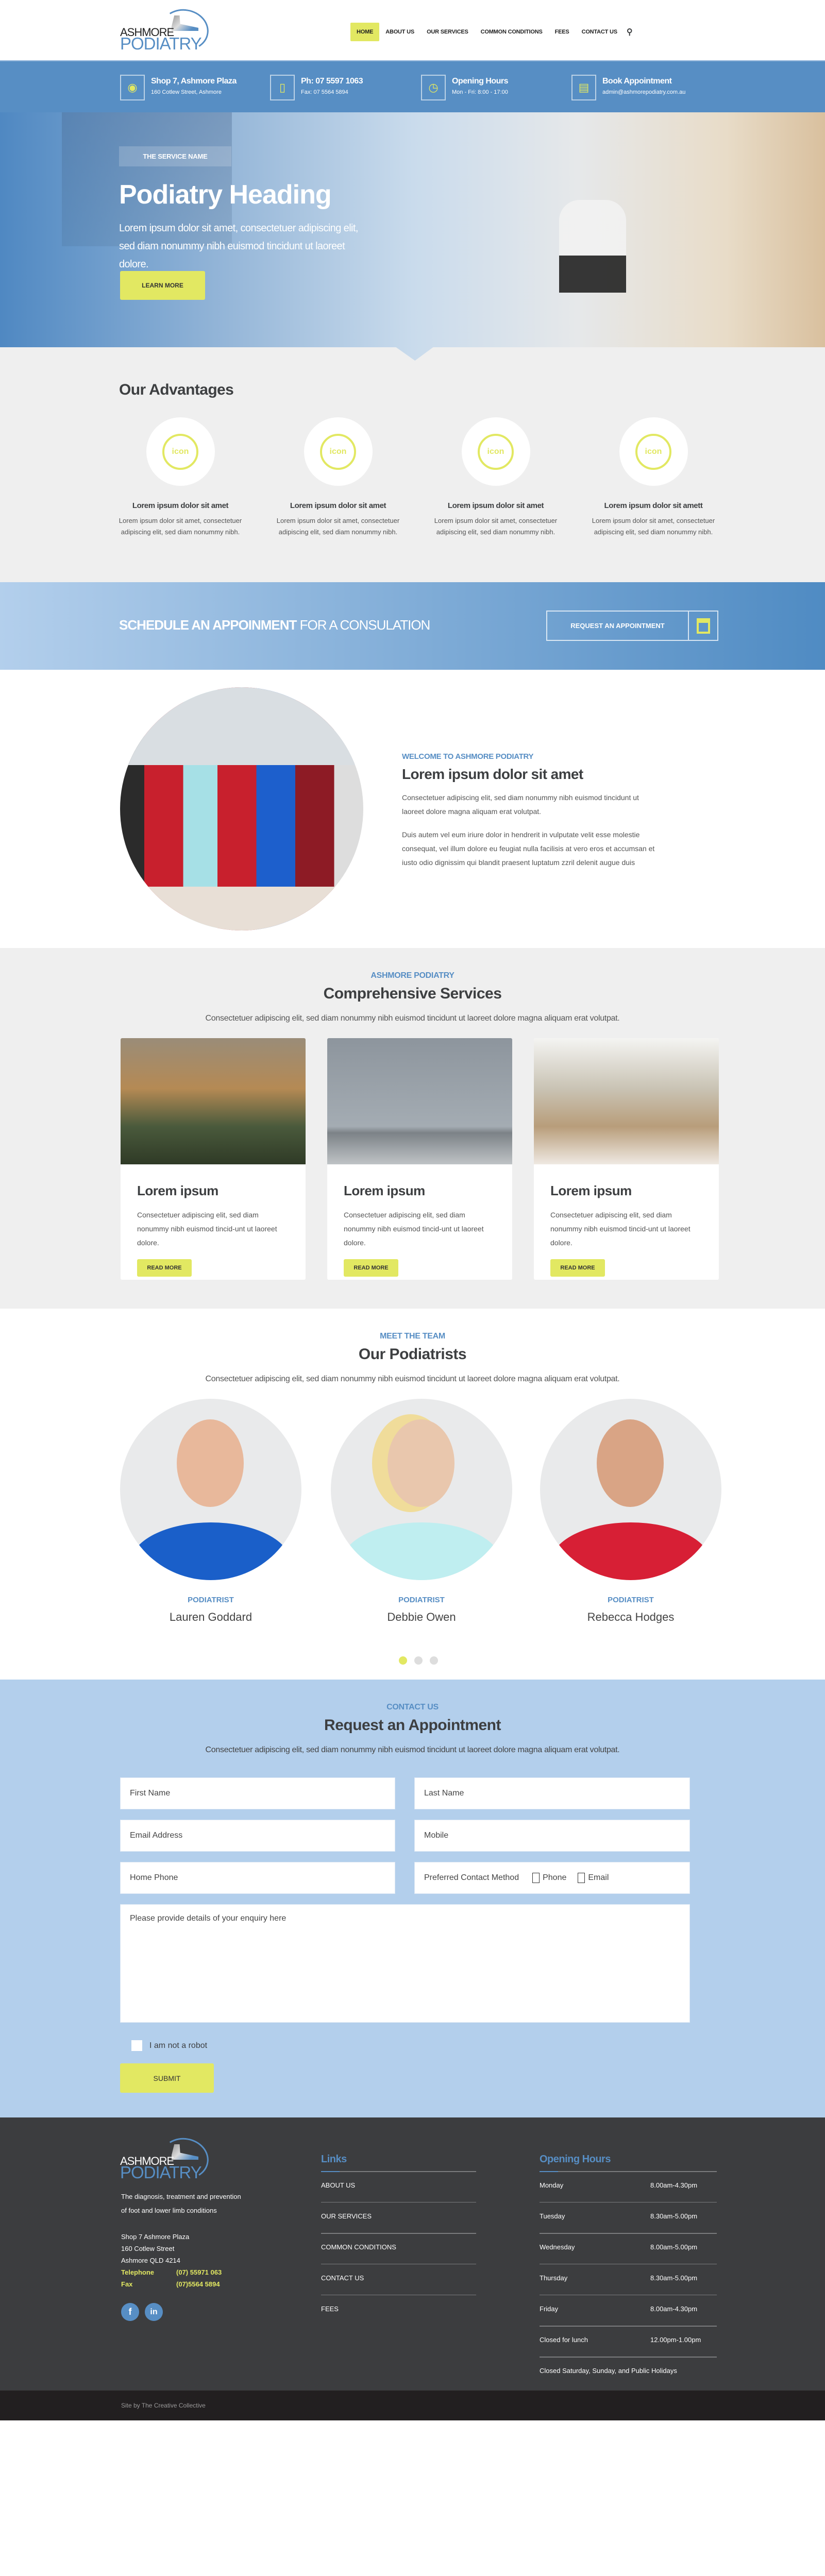  Describe the element at coordinates (628, 2340) in the screenshot. I see `hours-row: Closed for lunch 12.00pm-1.00pm` at that location.